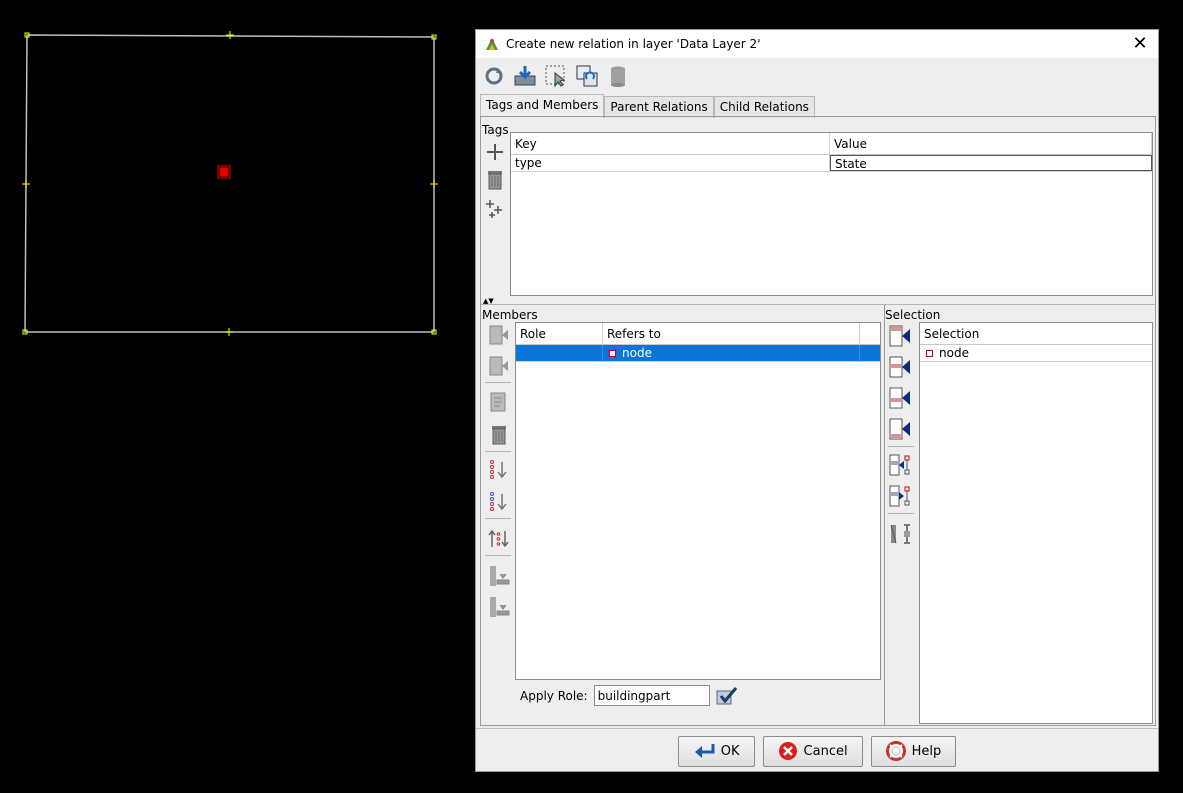 This screenshot has height=793, width=1183. I want to click on delete-relation-icon, so click(617, 76).